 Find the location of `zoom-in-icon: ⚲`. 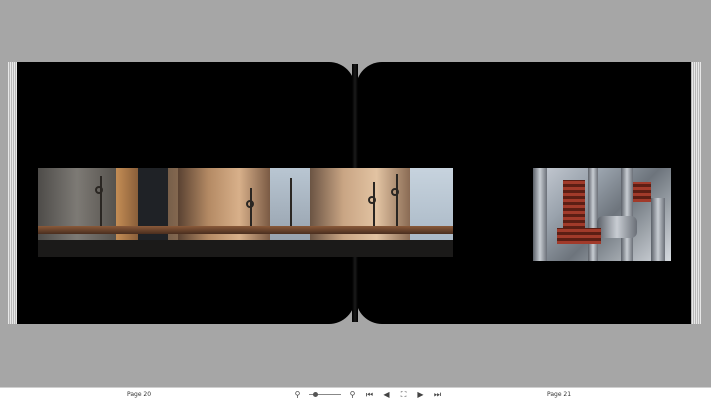

zoom-in-icon: ⚲ is located at coordinates (352, 394).